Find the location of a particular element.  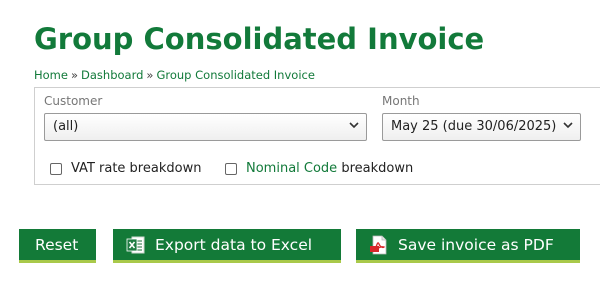

vat-breakdown-label: VAT rate breakdown is located at coordinates (136, 168).